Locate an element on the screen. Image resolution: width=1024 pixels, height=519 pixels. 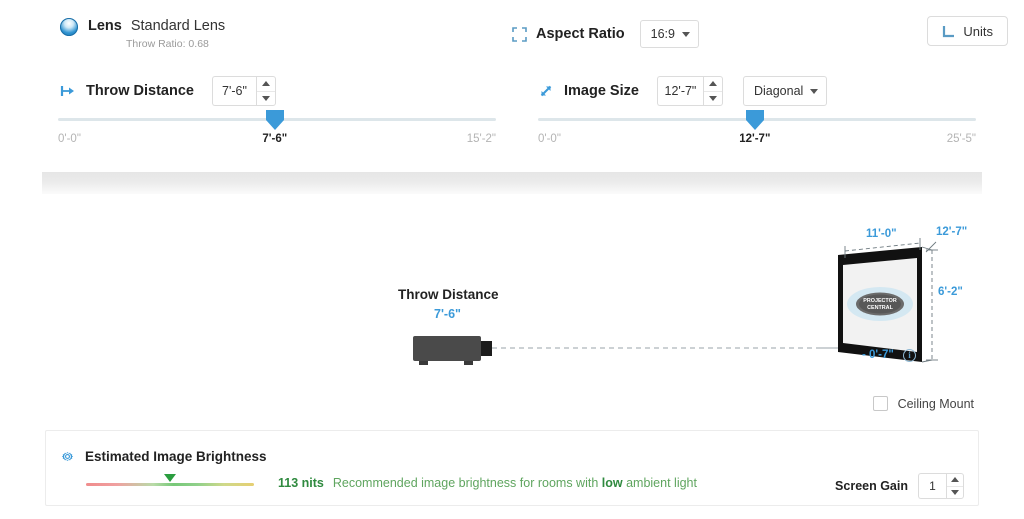
gear-icon is located at coordinates (67, 456).